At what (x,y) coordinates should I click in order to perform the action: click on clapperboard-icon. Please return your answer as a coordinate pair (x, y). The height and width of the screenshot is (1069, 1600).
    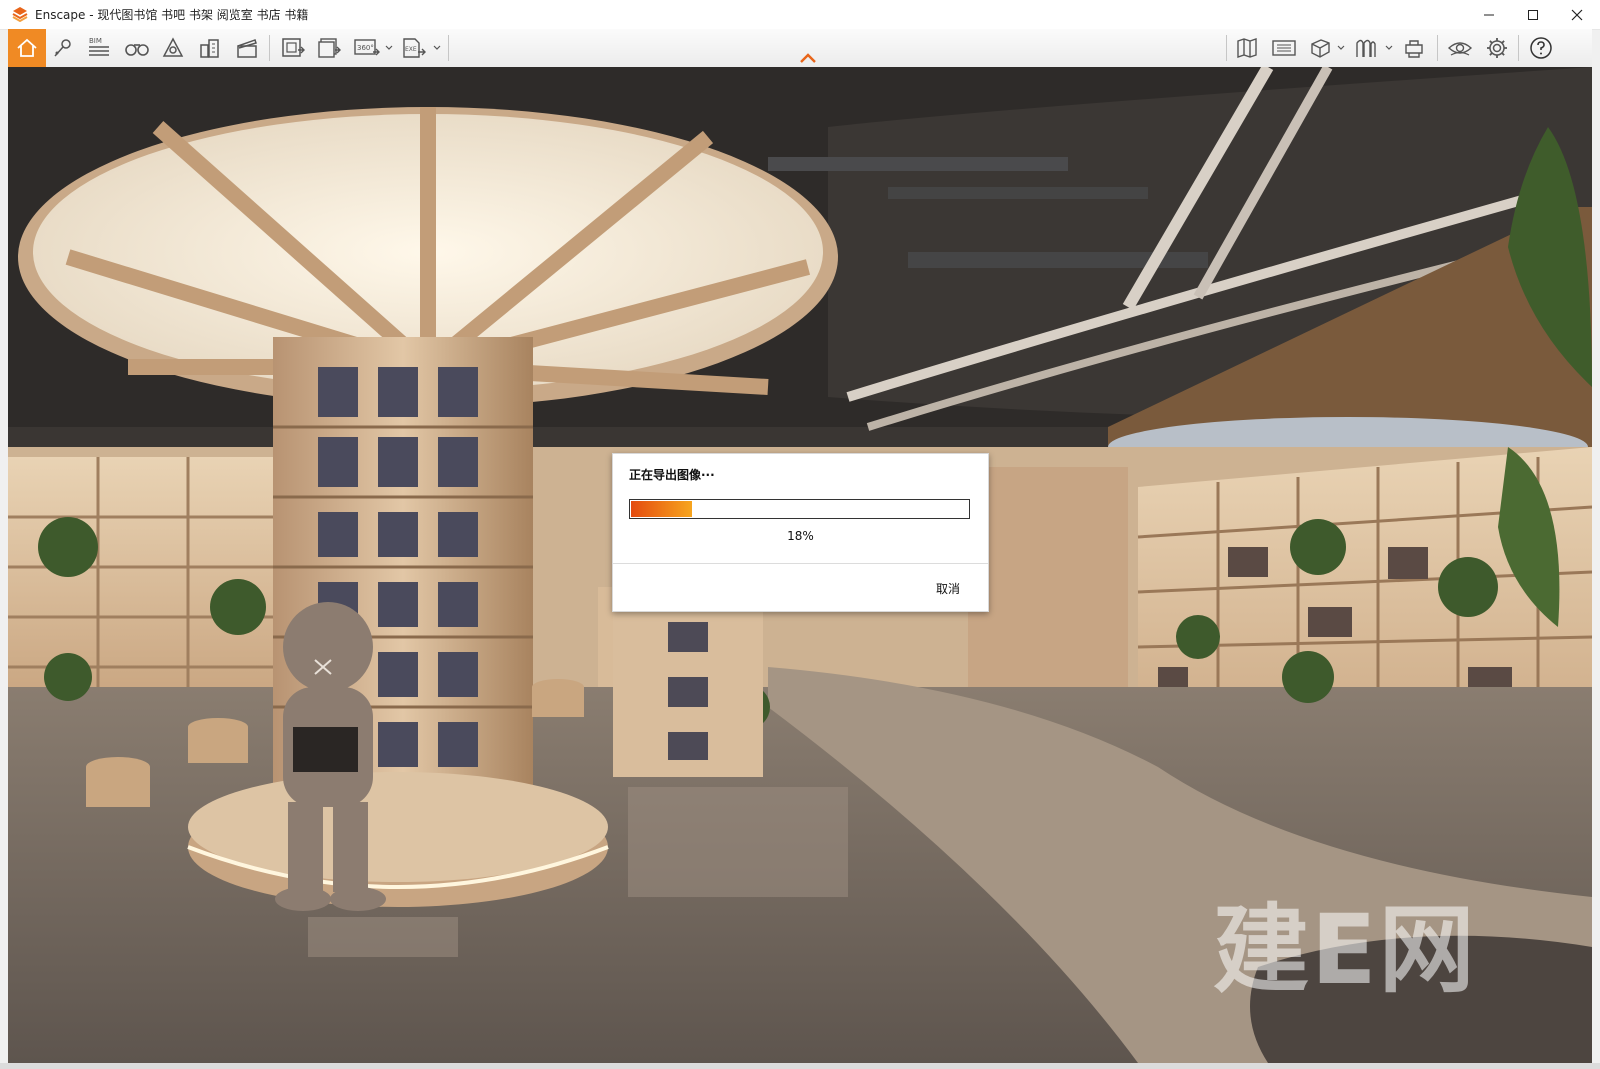
    Looking at the image, I should click on (247, 48).